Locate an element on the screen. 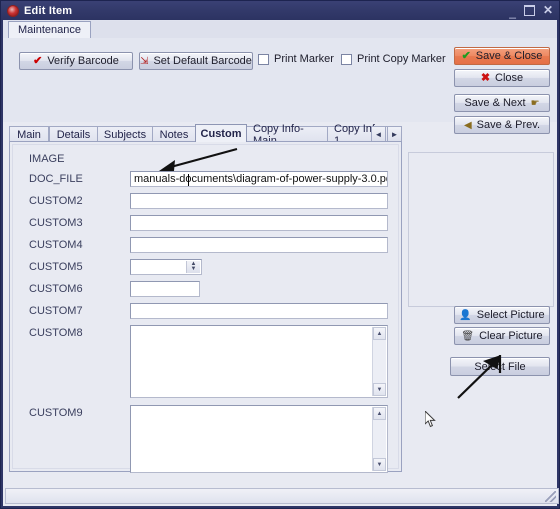 This screenshot has height=509, width=560. custom3-value is located at coordinates (259, 217).